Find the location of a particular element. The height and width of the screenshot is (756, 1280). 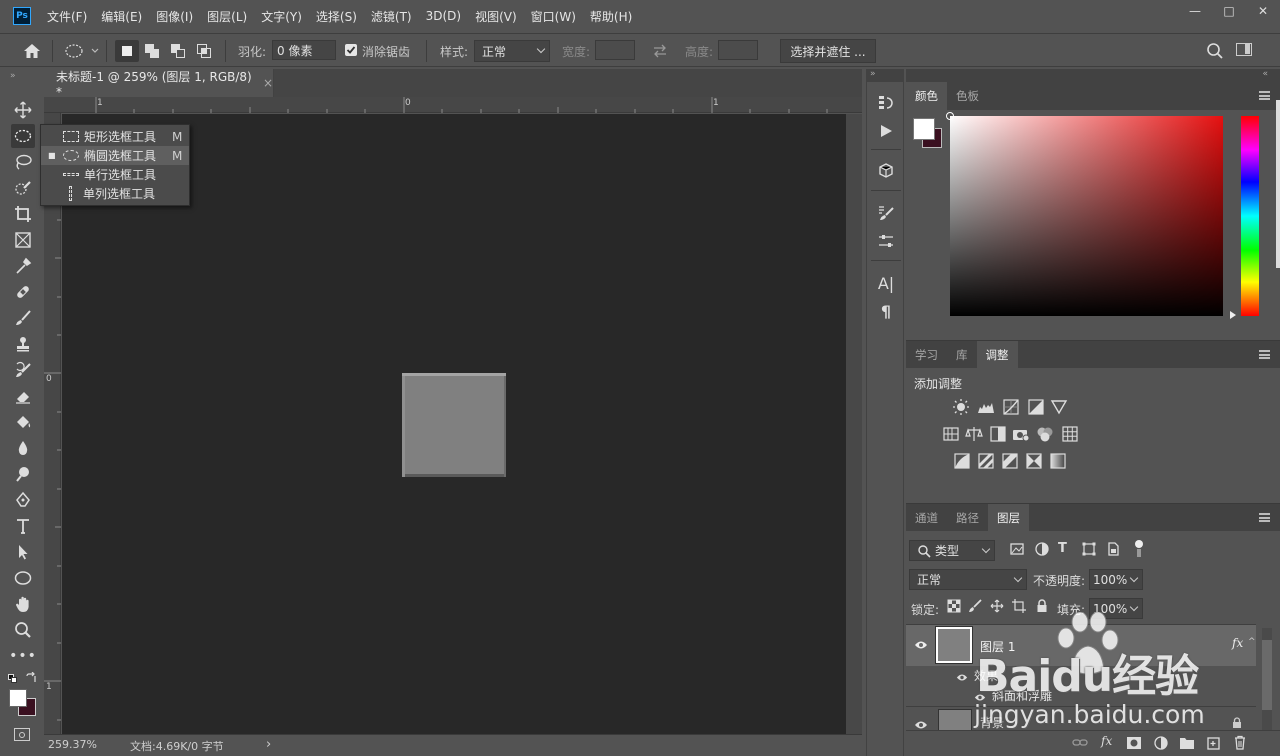

properties-sliders-icon is located at coordinates (886, 241).